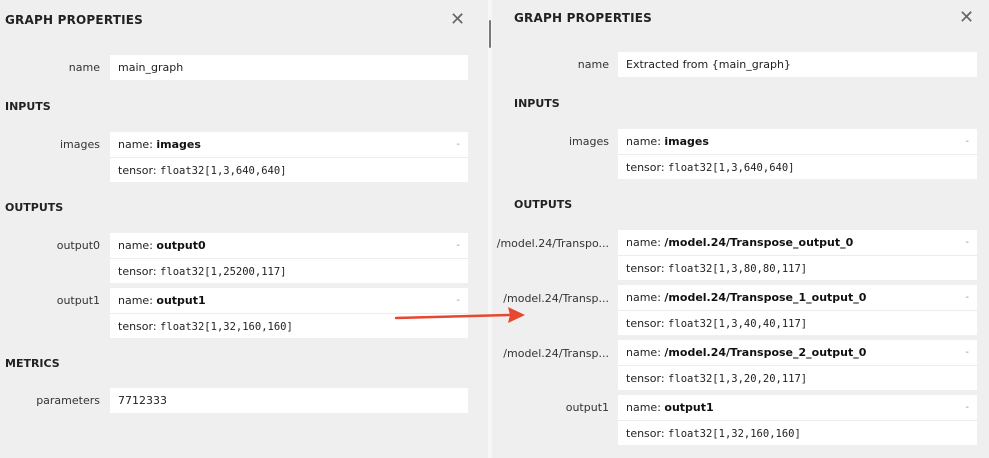  Describe the element at coordinates (738, 269) in the screenshot. I see `output-tensor: float32[1,3,80,80,117]` at that location.